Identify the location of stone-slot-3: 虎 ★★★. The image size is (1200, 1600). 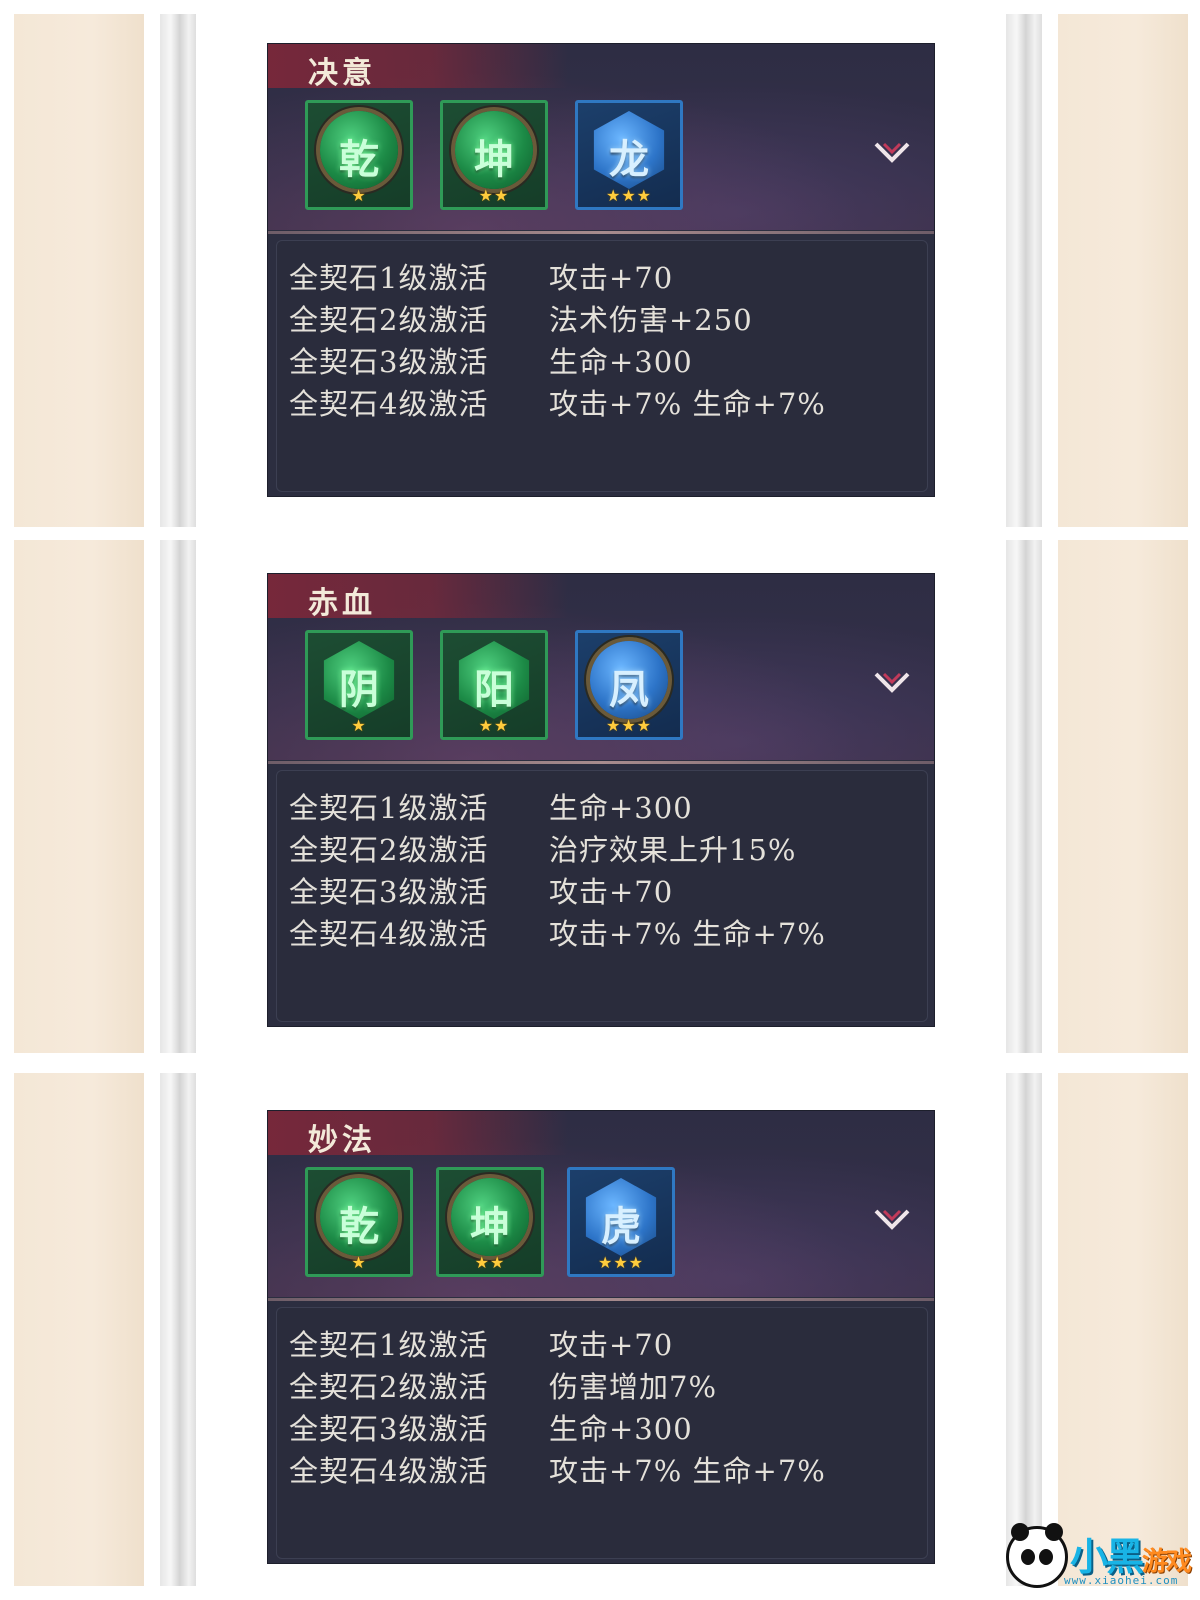
(621, 1222).